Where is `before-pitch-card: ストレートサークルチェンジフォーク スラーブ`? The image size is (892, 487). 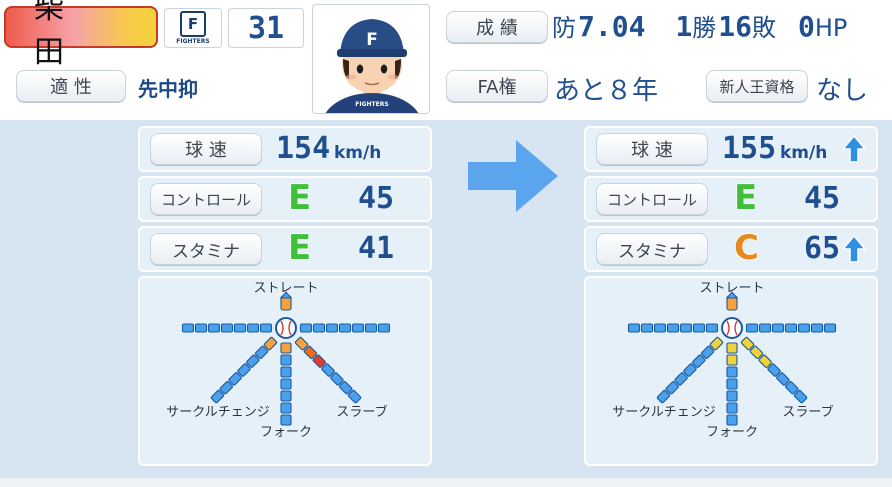
before-pitch-card: ストレートサークルチェンジフォーク スラーブ is located at coordinates (285, 371).